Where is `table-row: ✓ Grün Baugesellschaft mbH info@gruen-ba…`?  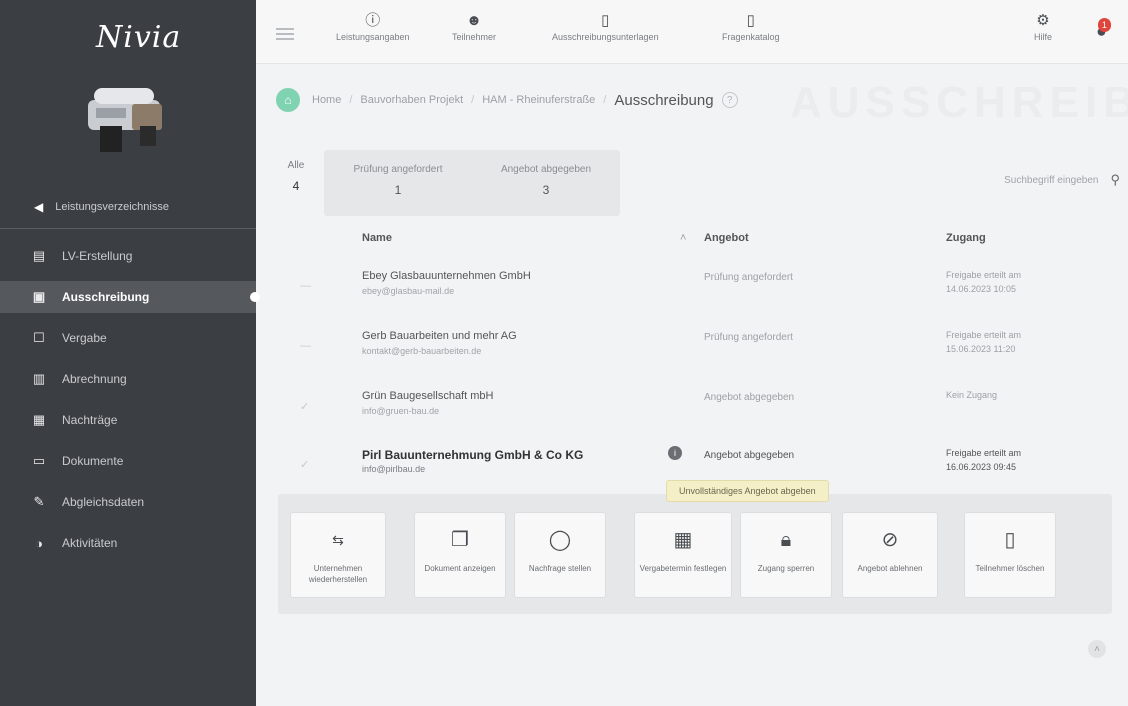
table-row: ✓ Grün Baugesellschaft mbH info@gruen-ba… is located at coordinates (696, 412).